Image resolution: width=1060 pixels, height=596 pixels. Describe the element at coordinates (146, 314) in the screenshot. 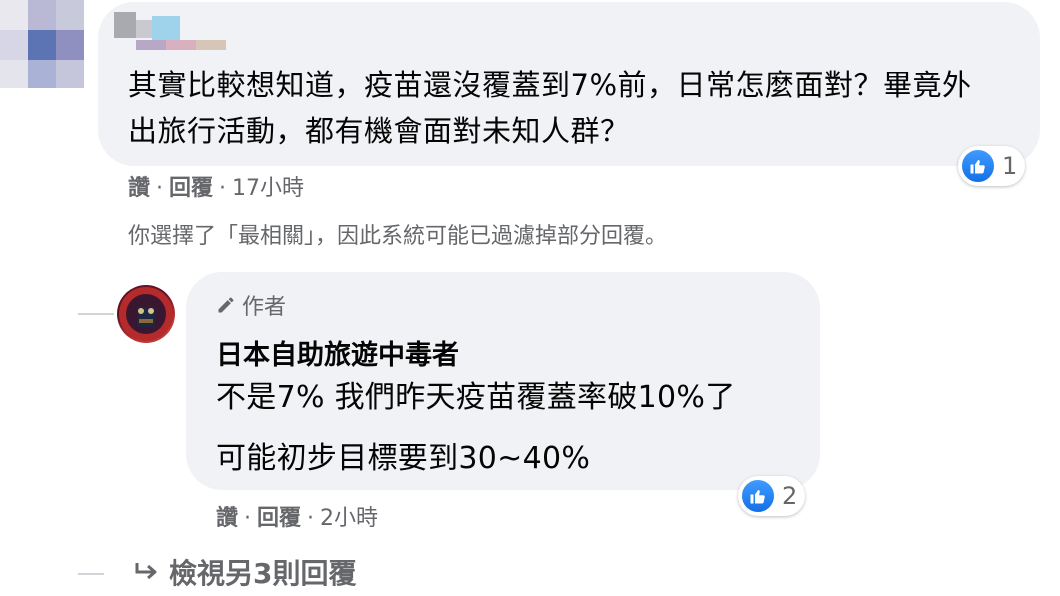

I see `author-avatar` at that location.